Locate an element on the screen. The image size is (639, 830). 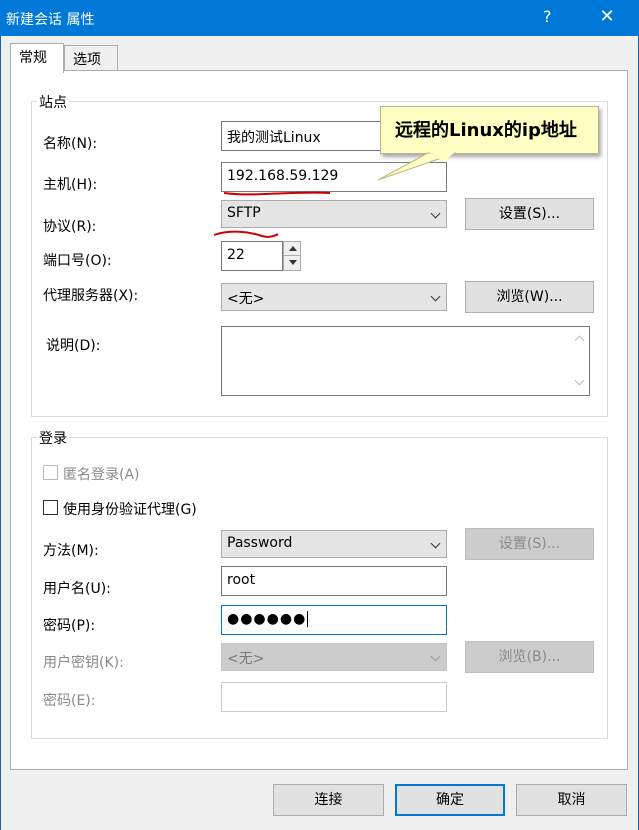
method-label: 方法(M): is located at coordinates (71, 551).